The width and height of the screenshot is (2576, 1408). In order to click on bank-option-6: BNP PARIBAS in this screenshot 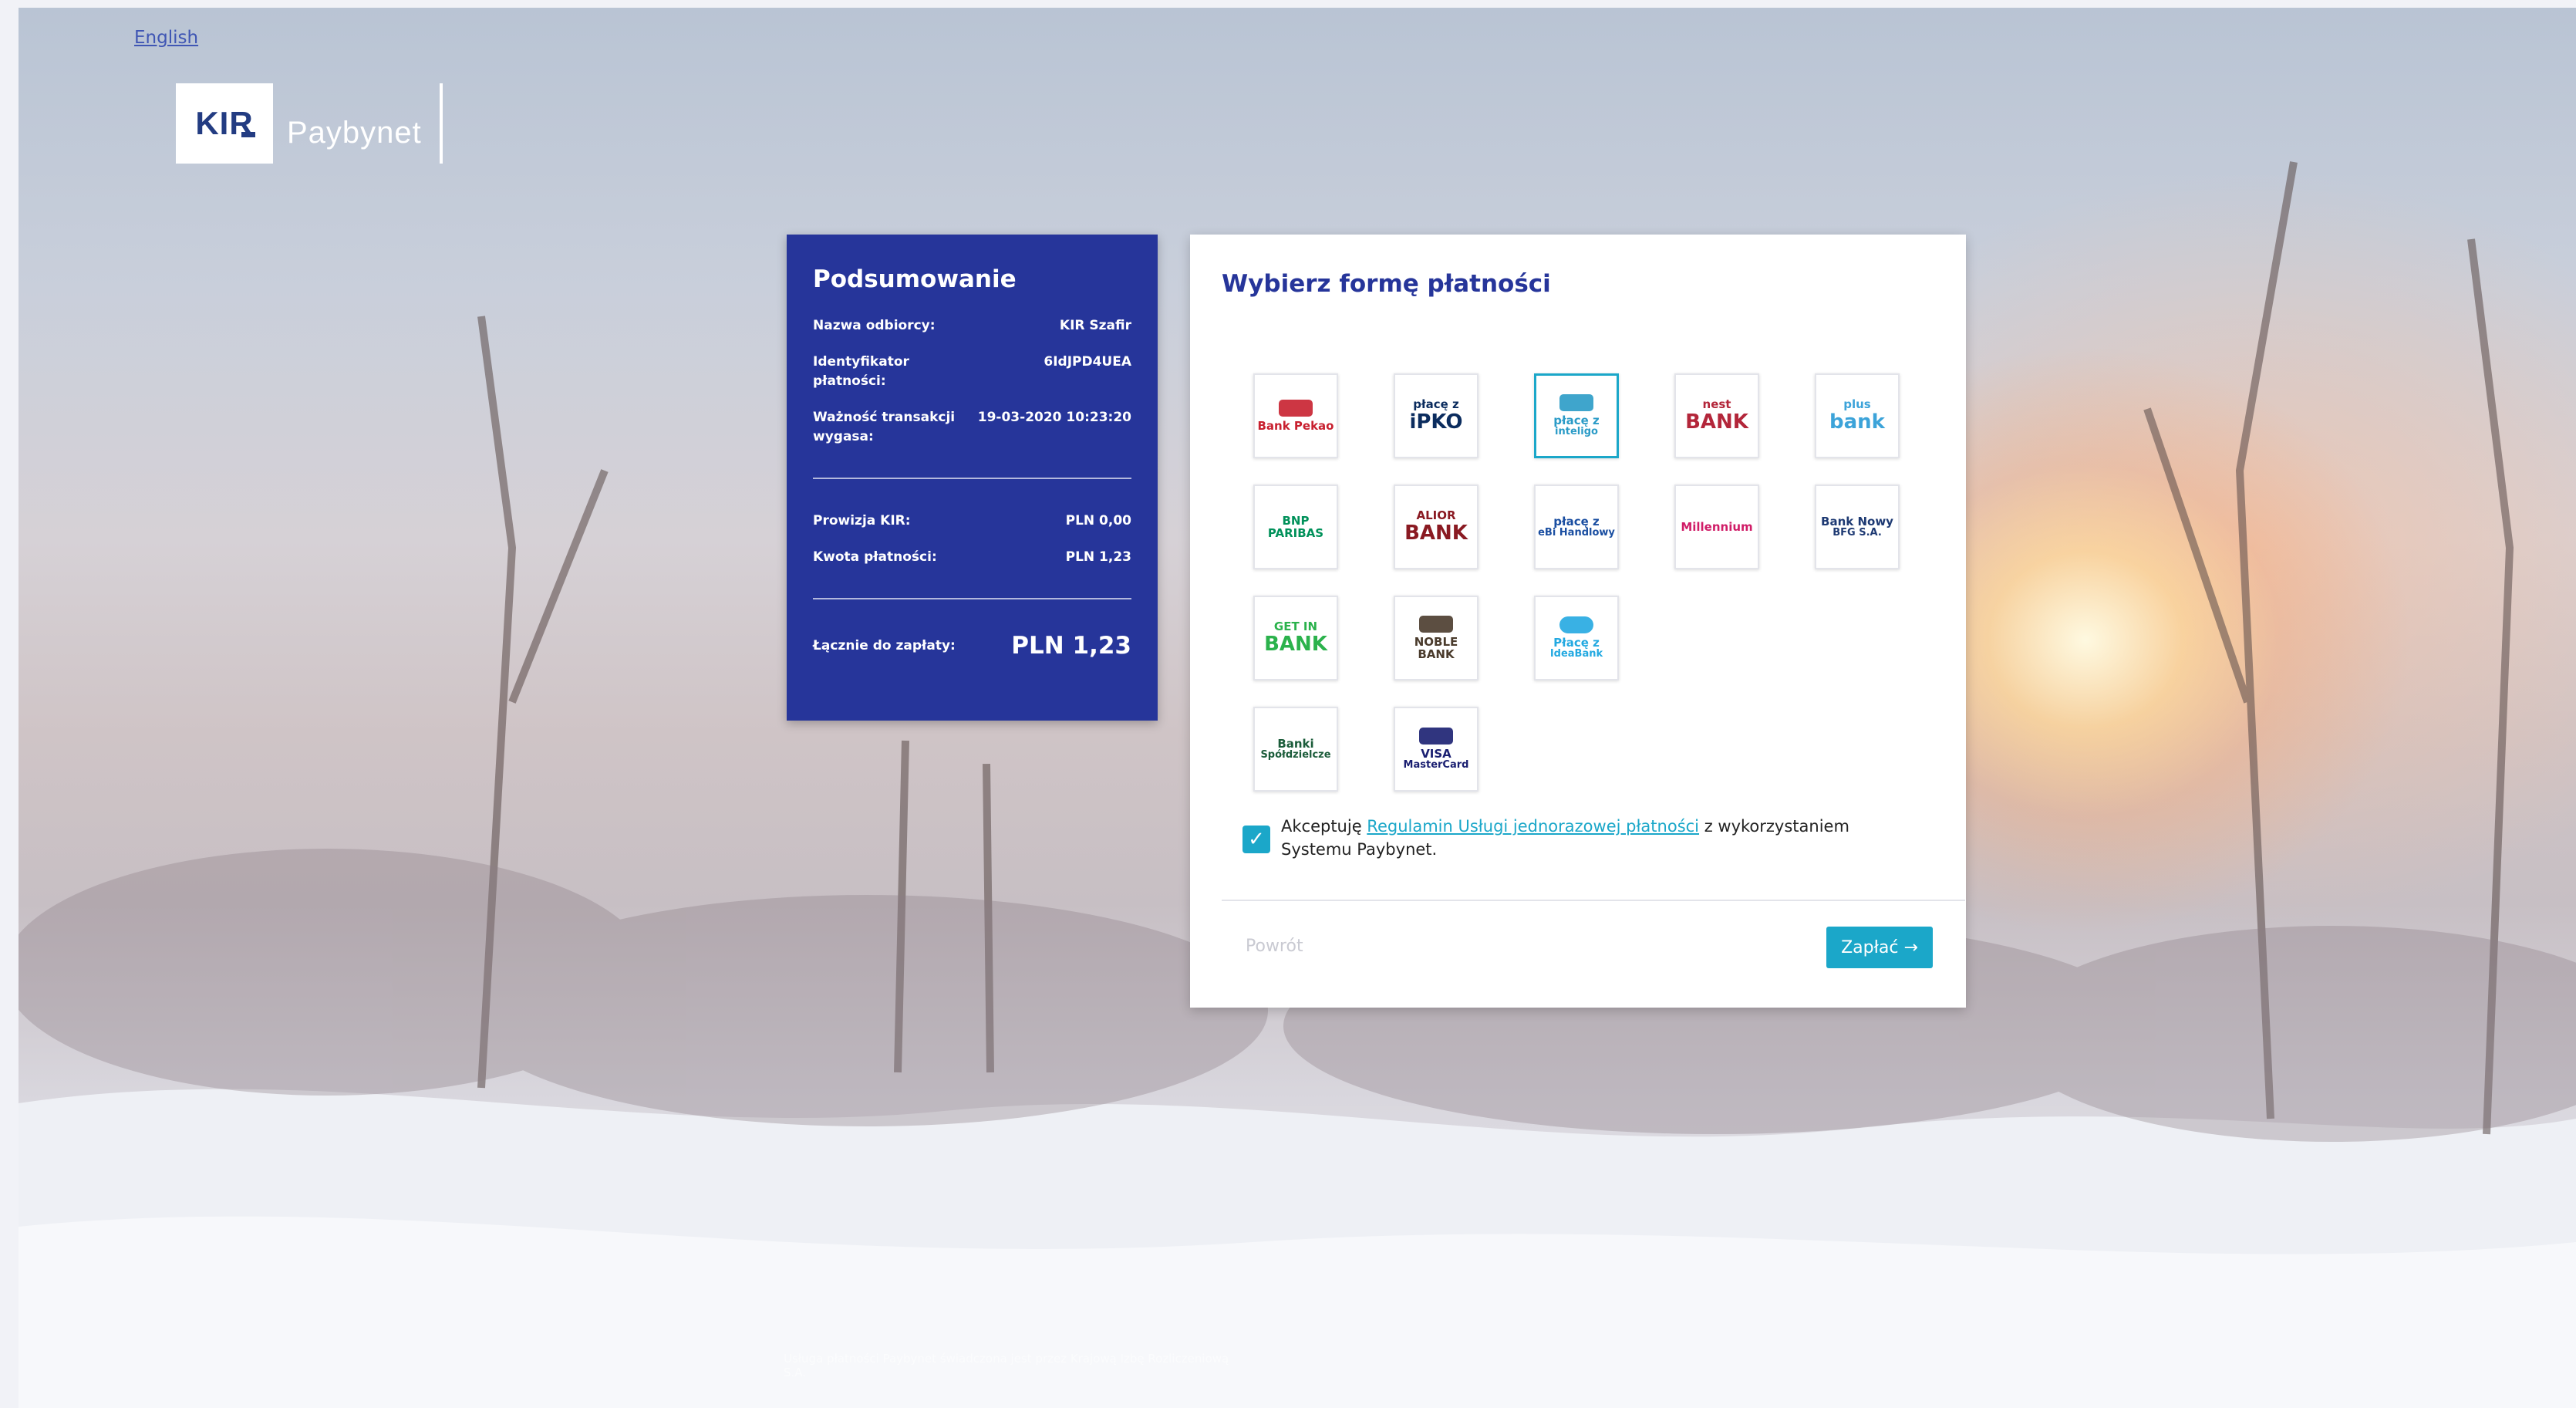, I will do `click(1295, 527)`.